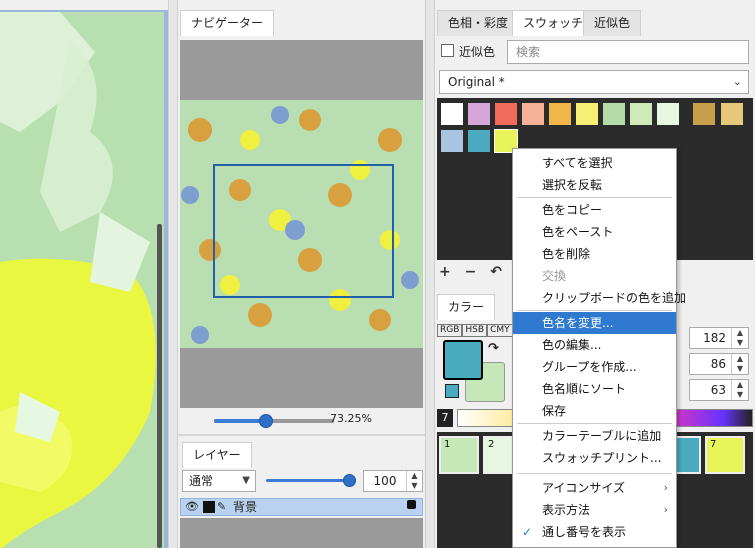 The height and width of the screenshot is (548, 755). What do you see at coordinates (594, 510) in the screenshot?
I see `menu-item-display-method: 表示方法 ›` at bounding box center [594, 510].